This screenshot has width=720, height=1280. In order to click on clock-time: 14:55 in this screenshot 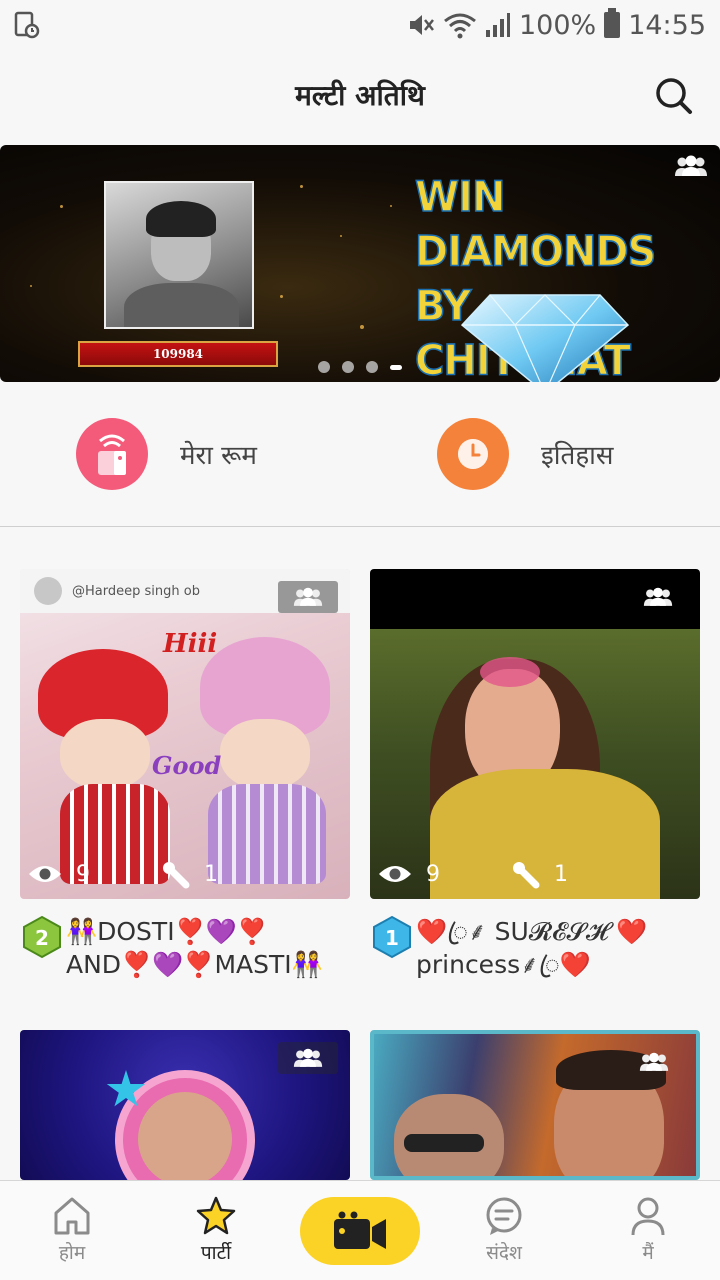, I will do `click(667, 25)`.